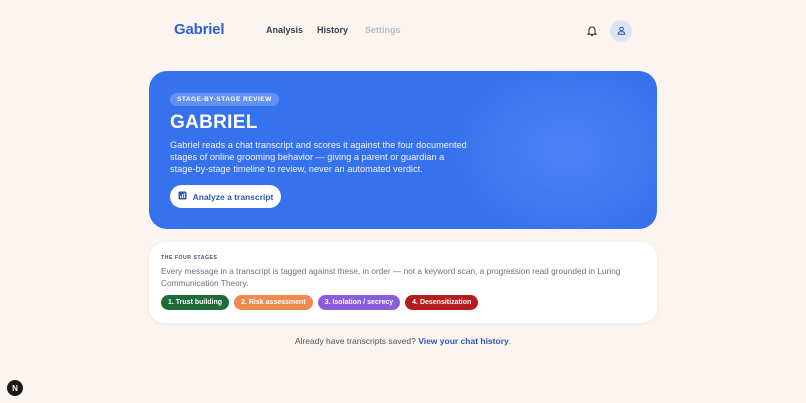  What do you see at coordinates (273, 302) in the screenshot?
I see `stage-chip-risk-assessment: 2. Risk assessment` at bounding box center [273, 302].